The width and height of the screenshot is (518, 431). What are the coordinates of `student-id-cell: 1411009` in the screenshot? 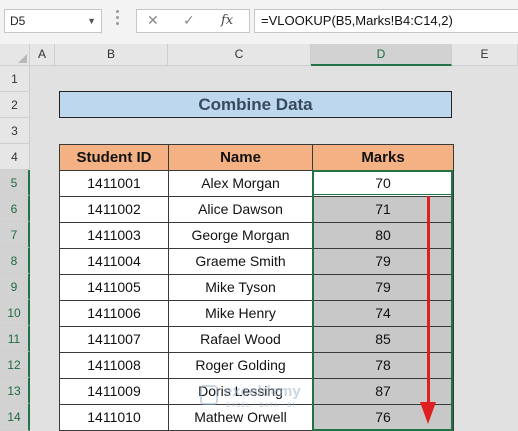 It's located at (114, 391).